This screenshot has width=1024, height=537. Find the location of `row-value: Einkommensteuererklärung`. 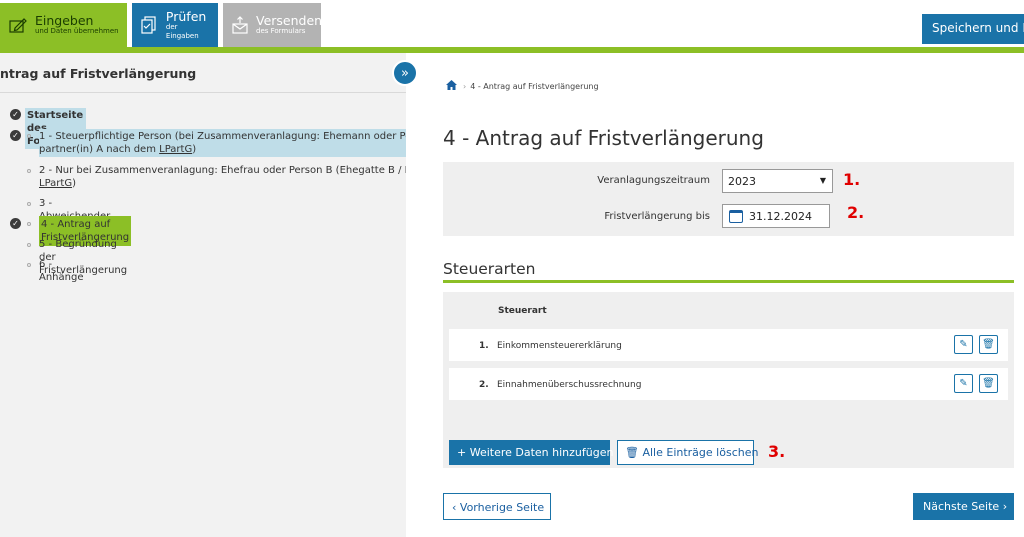

row-value: Einkommensteuererklärung is located at coordinates (559, 346).